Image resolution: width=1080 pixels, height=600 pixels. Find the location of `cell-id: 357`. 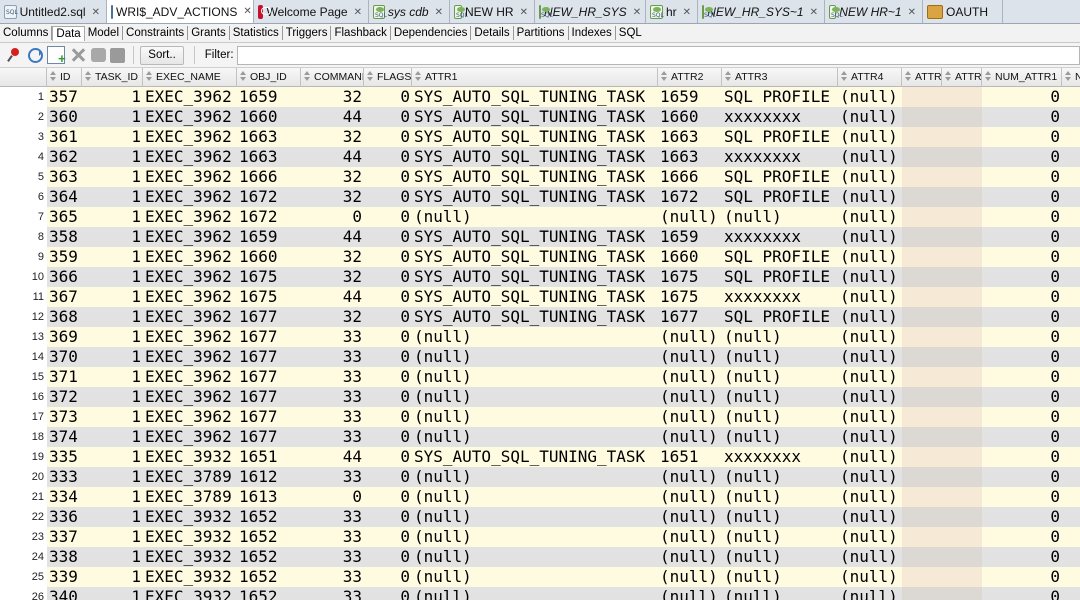

cell-id: 357 is located at coordinates (64, 97).